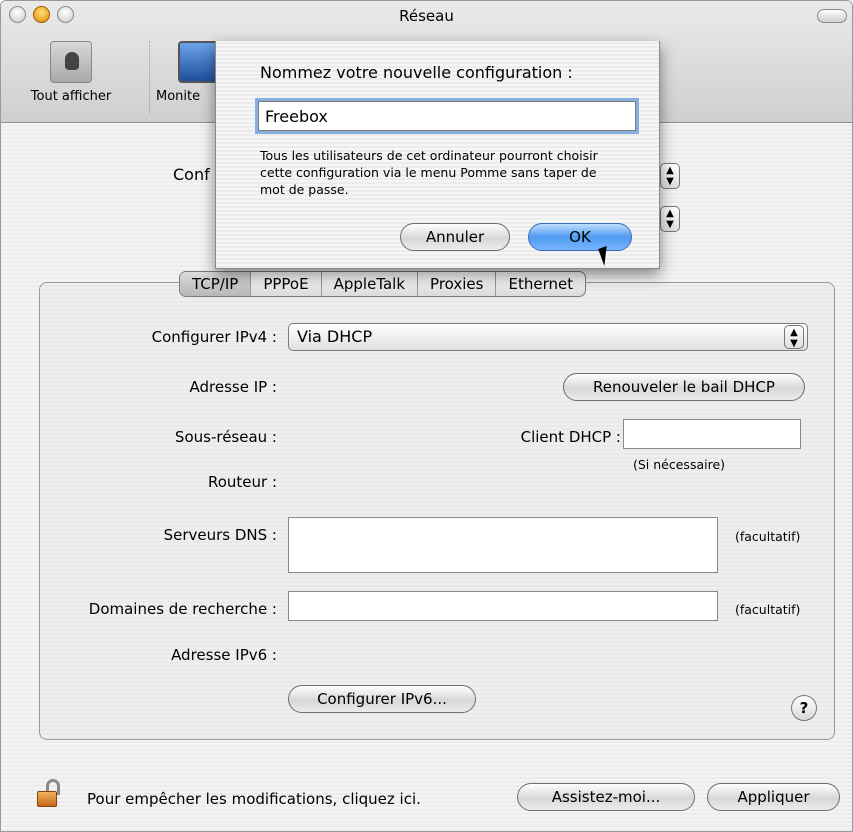  Describe the element at coordinates (580, 237) in the screenshot. I see `ok-button: OK` at that location.